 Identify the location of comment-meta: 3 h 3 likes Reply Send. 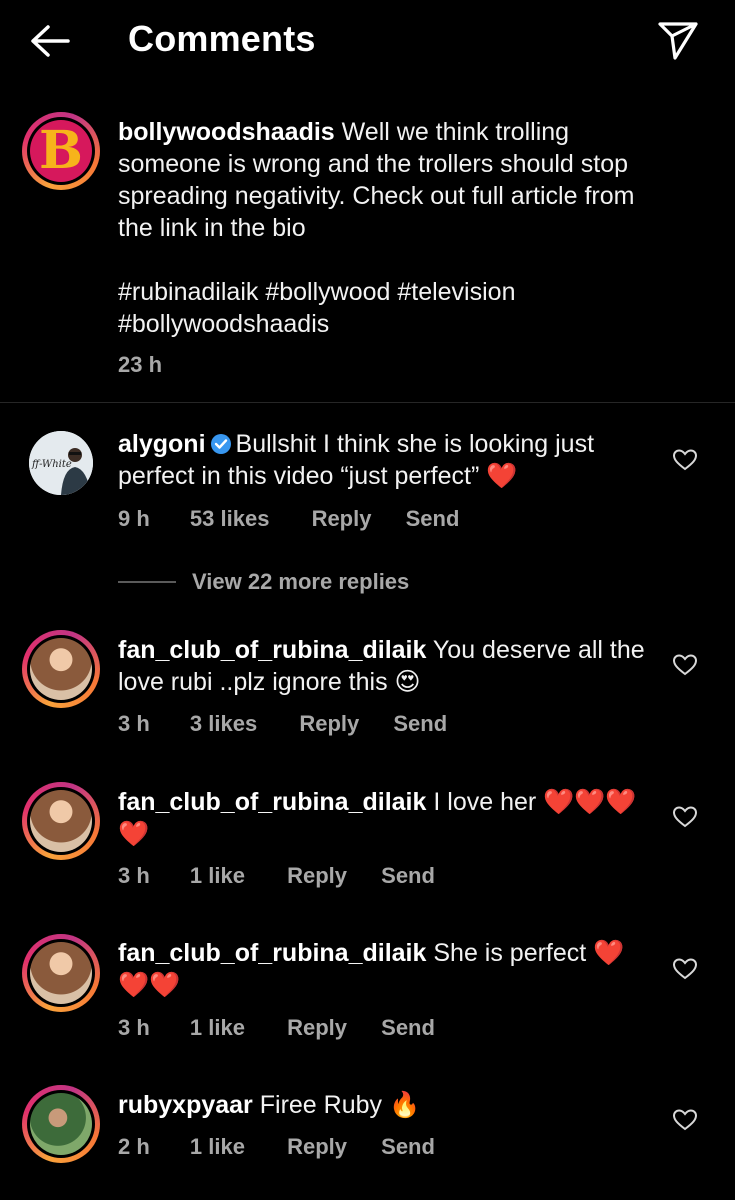
(282, 724).